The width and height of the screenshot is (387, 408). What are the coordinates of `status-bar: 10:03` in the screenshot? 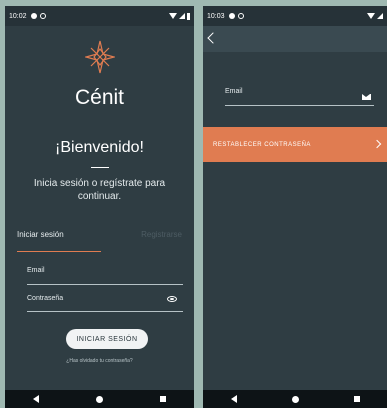 It's located at (295, 16).